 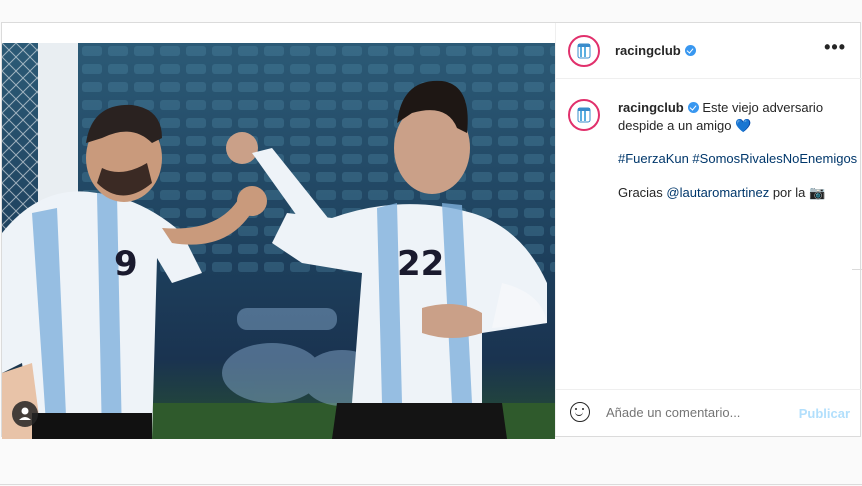 I want to click on caption-thanks: Gracias @lautaromartinez por la 📷, so click(x=721, y=193).